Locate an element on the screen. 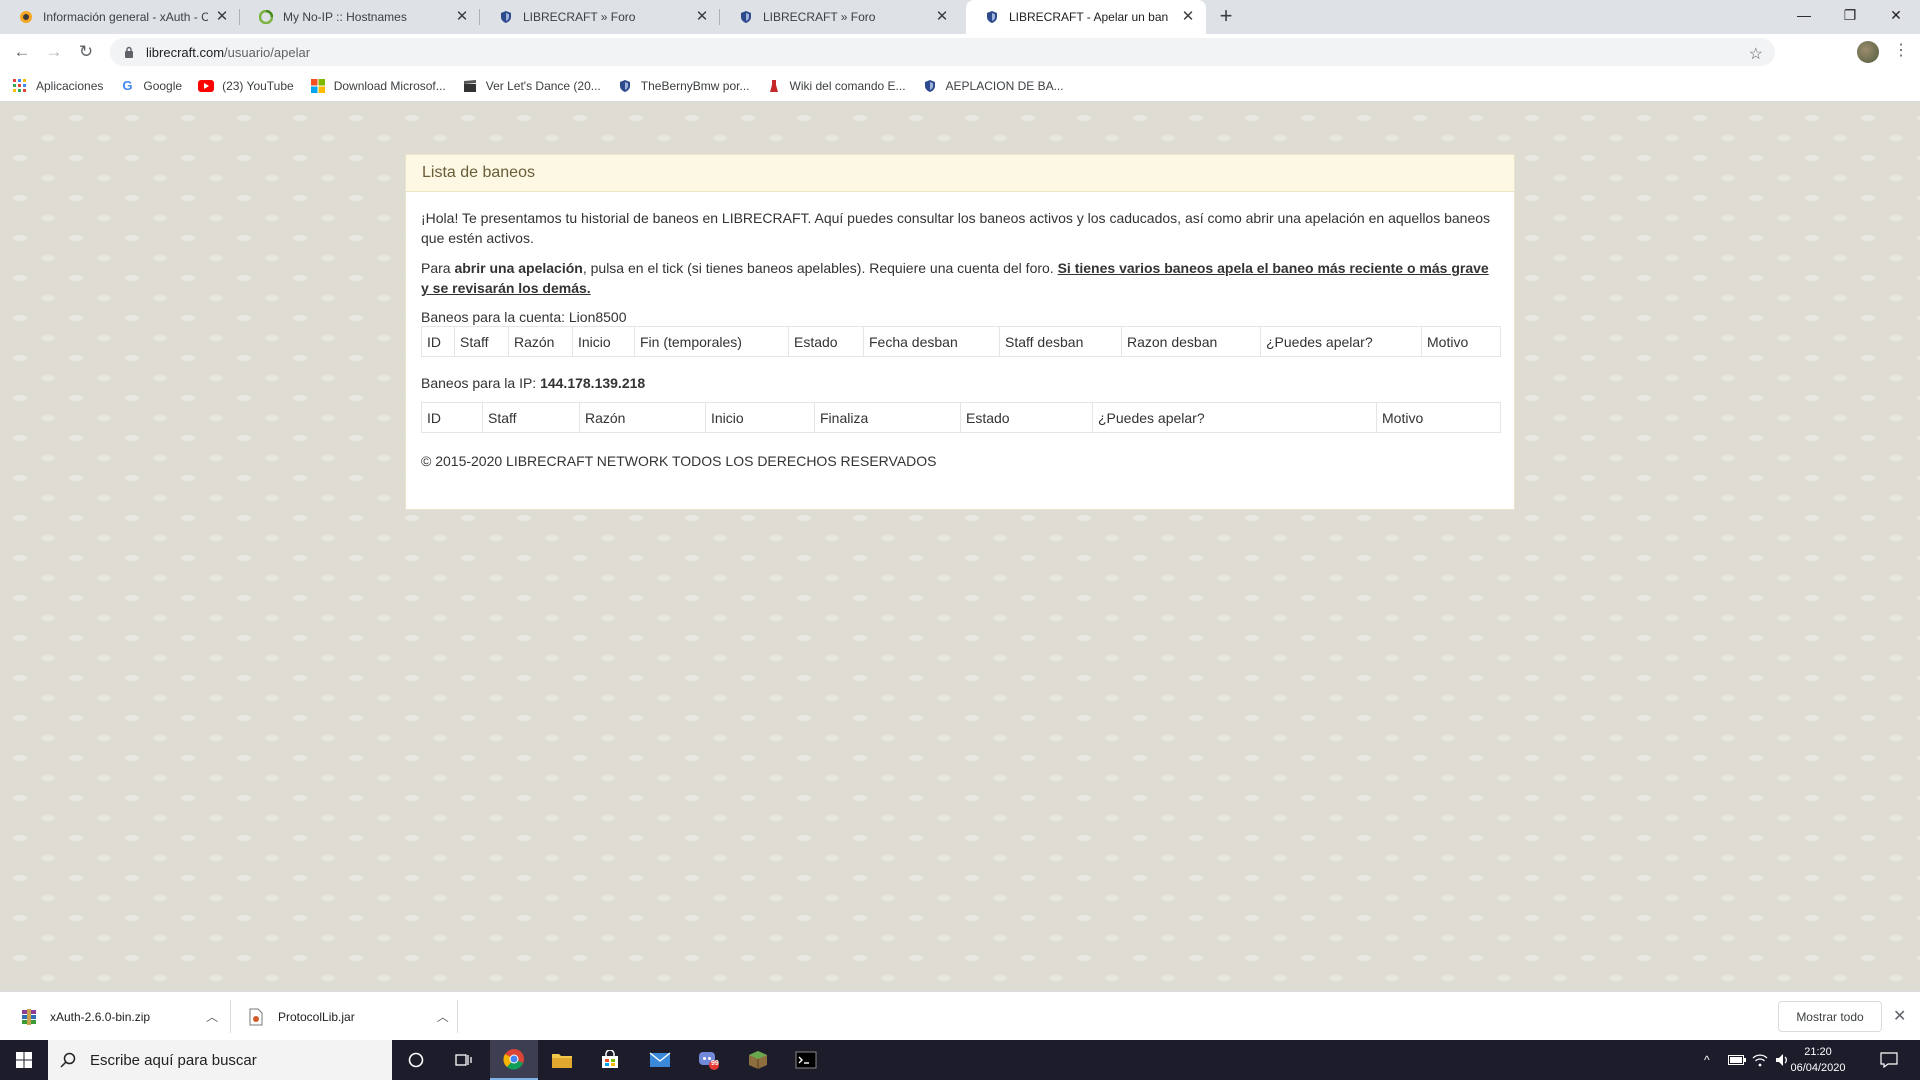 Image resolution: width=1920 pixels, height=1080 pixels. battery-icon is located at coordinates (1737, 1060).